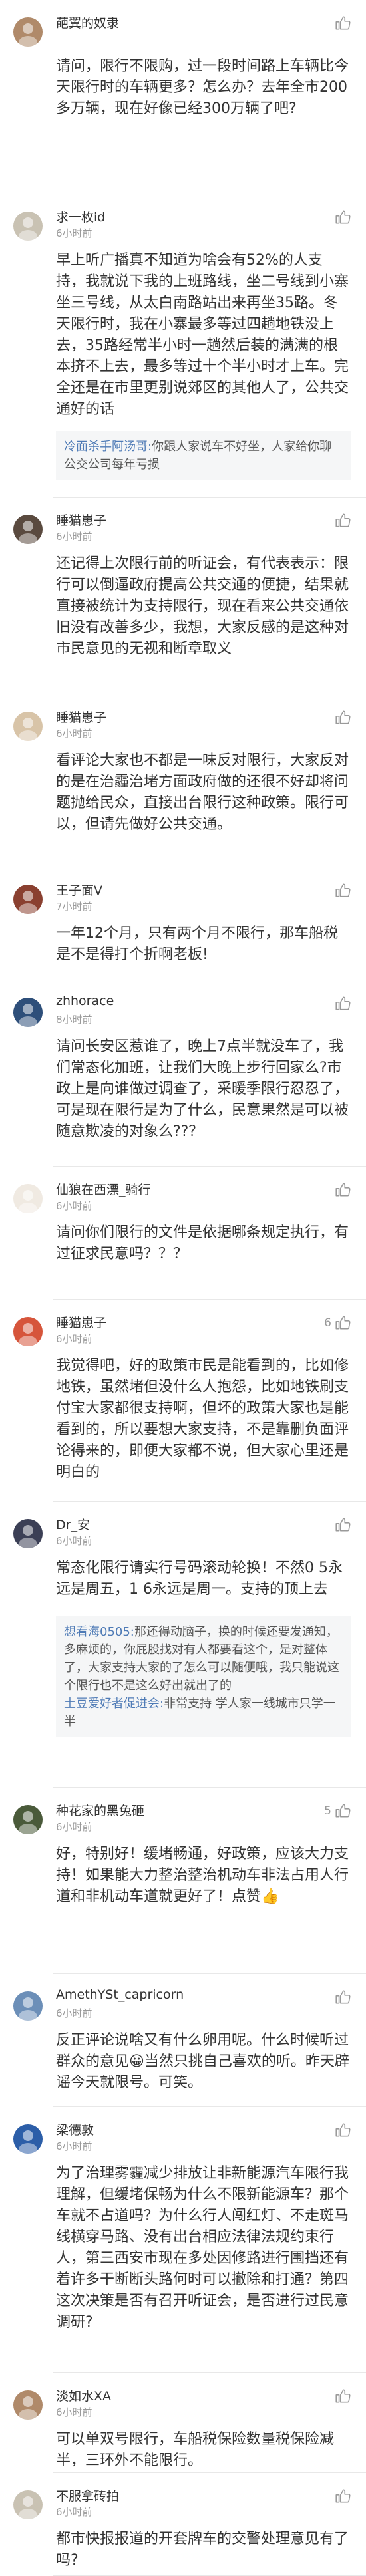  Describe the element at coordinates (203, 1713) in the screenshot. I see `reply-item: 土豆爱好者促进会:非常支持 学人家一线城市只学一半` at that location.